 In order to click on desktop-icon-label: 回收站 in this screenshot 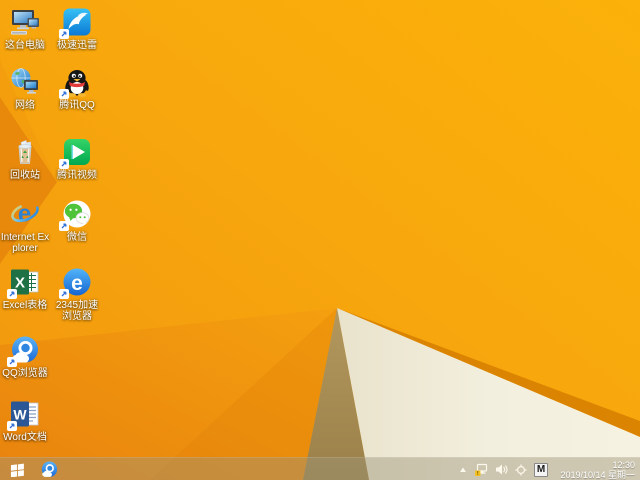, I will do `click(25, 175)`.